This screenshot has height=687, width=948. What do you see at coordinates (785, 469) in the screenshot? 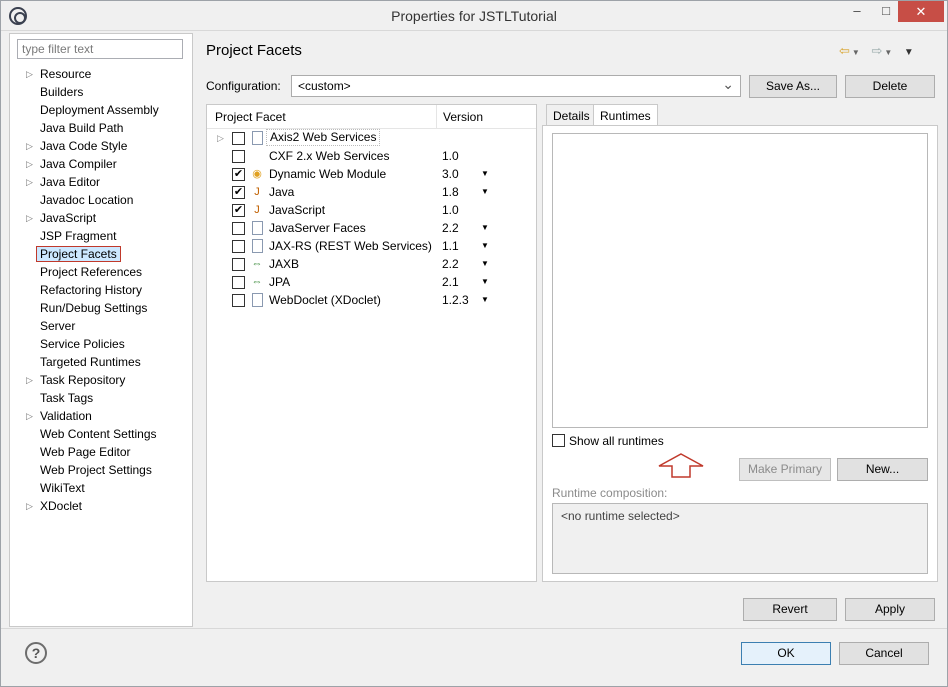
I see `make-primary-button: Make Primary` at bounding box center [785, 469].